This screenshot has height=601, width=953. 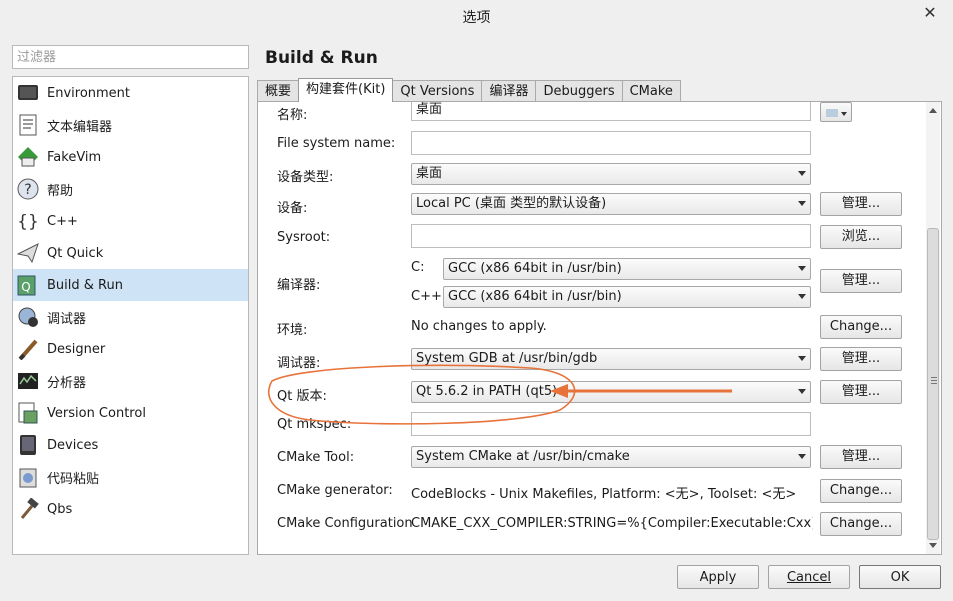 What do you see at coordinates (611, 204) in the screenshot?
I see `device-select: Local PC (桌面 类型的默认设备)` at bounding box center [611, 204].